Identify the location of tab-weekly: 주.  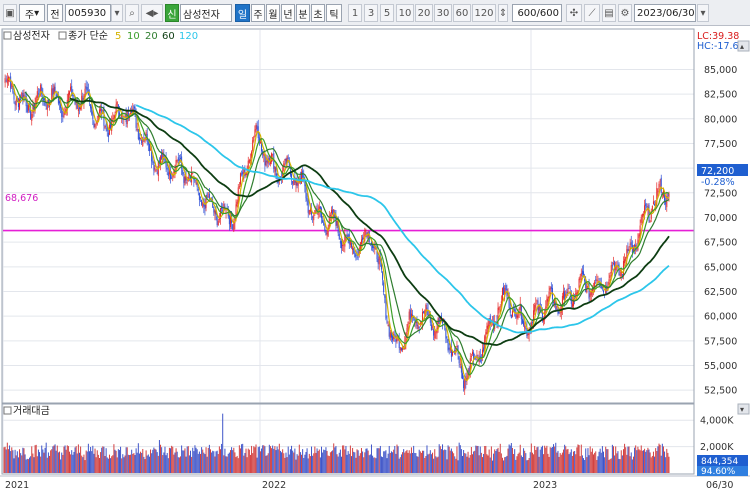
(258, 13).